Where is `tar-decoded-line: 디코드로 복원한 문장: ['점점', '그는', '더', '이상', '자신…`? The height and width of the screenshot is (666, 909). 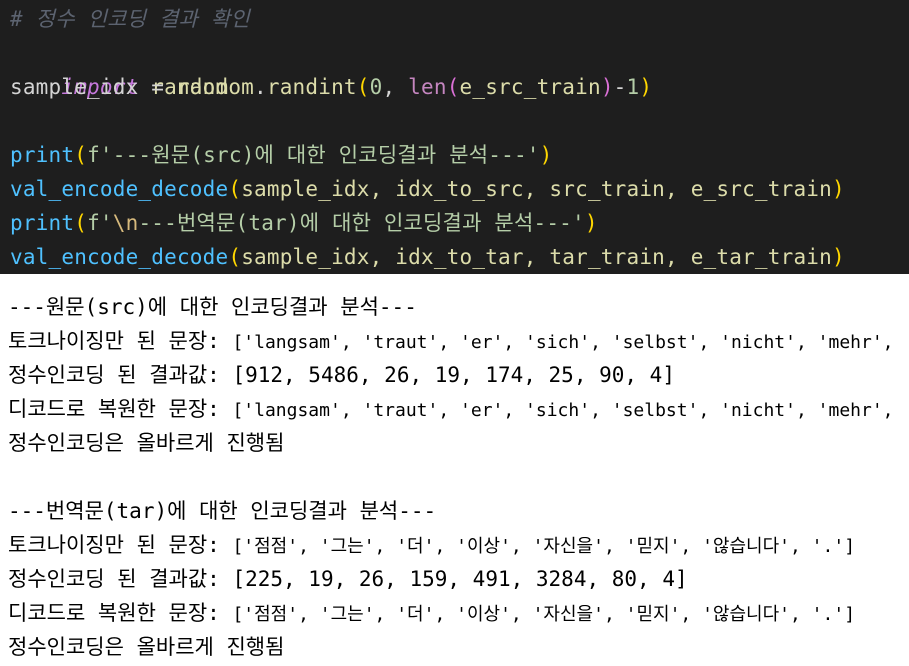
tar-decoded-line: 디코드로 복원한 문장: ['점점', '그는', '더', '이상', '자신… is located at coordinates (431, 613).